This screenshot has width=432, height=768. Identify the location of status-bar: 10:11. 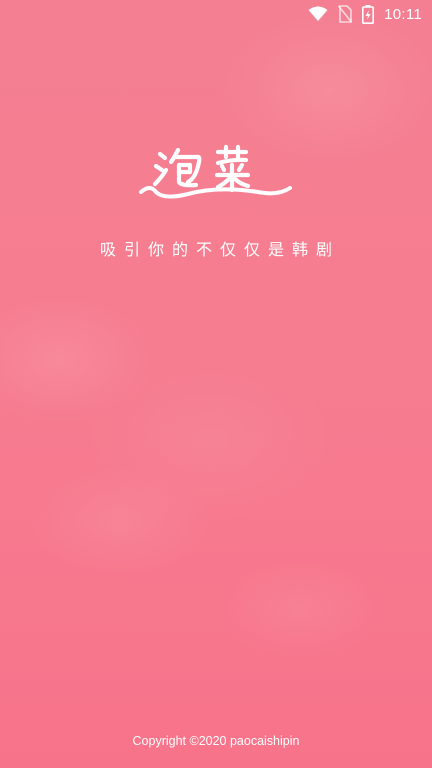
(216, 14).